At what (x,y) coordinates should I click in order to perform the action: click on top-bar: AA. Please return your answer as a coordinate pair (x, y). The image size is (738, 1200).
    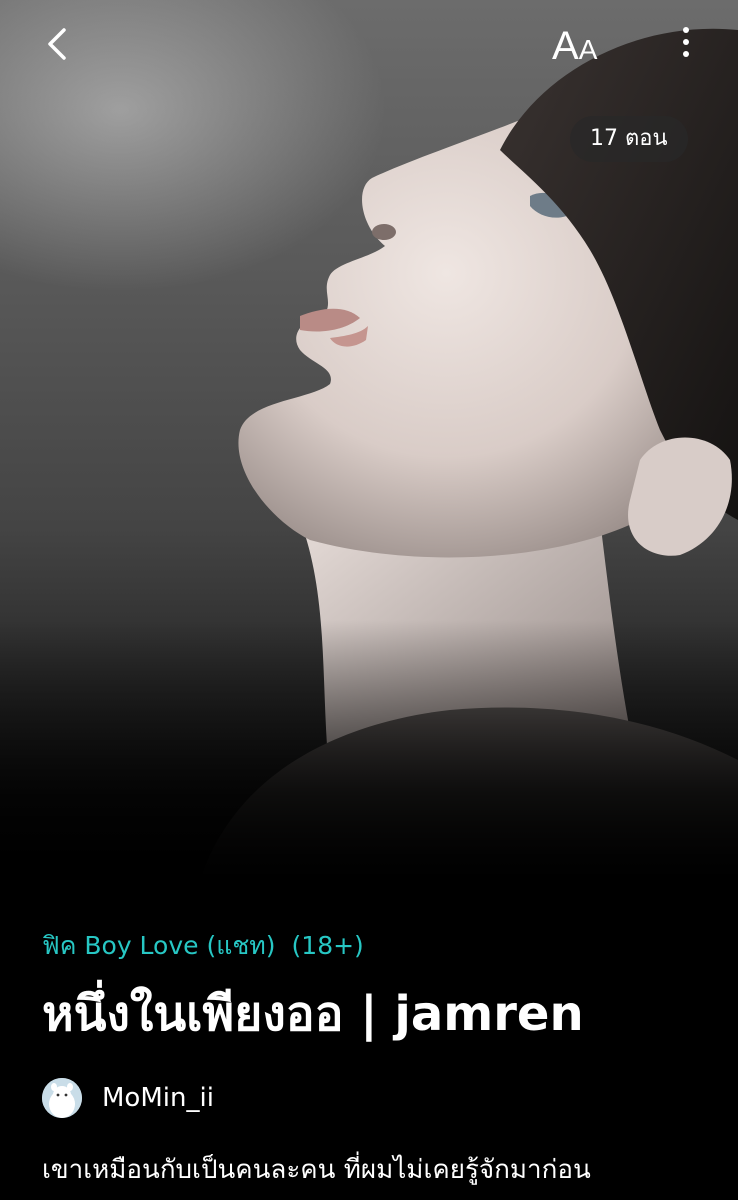
    Looking at the image, I should click on (369, 46).